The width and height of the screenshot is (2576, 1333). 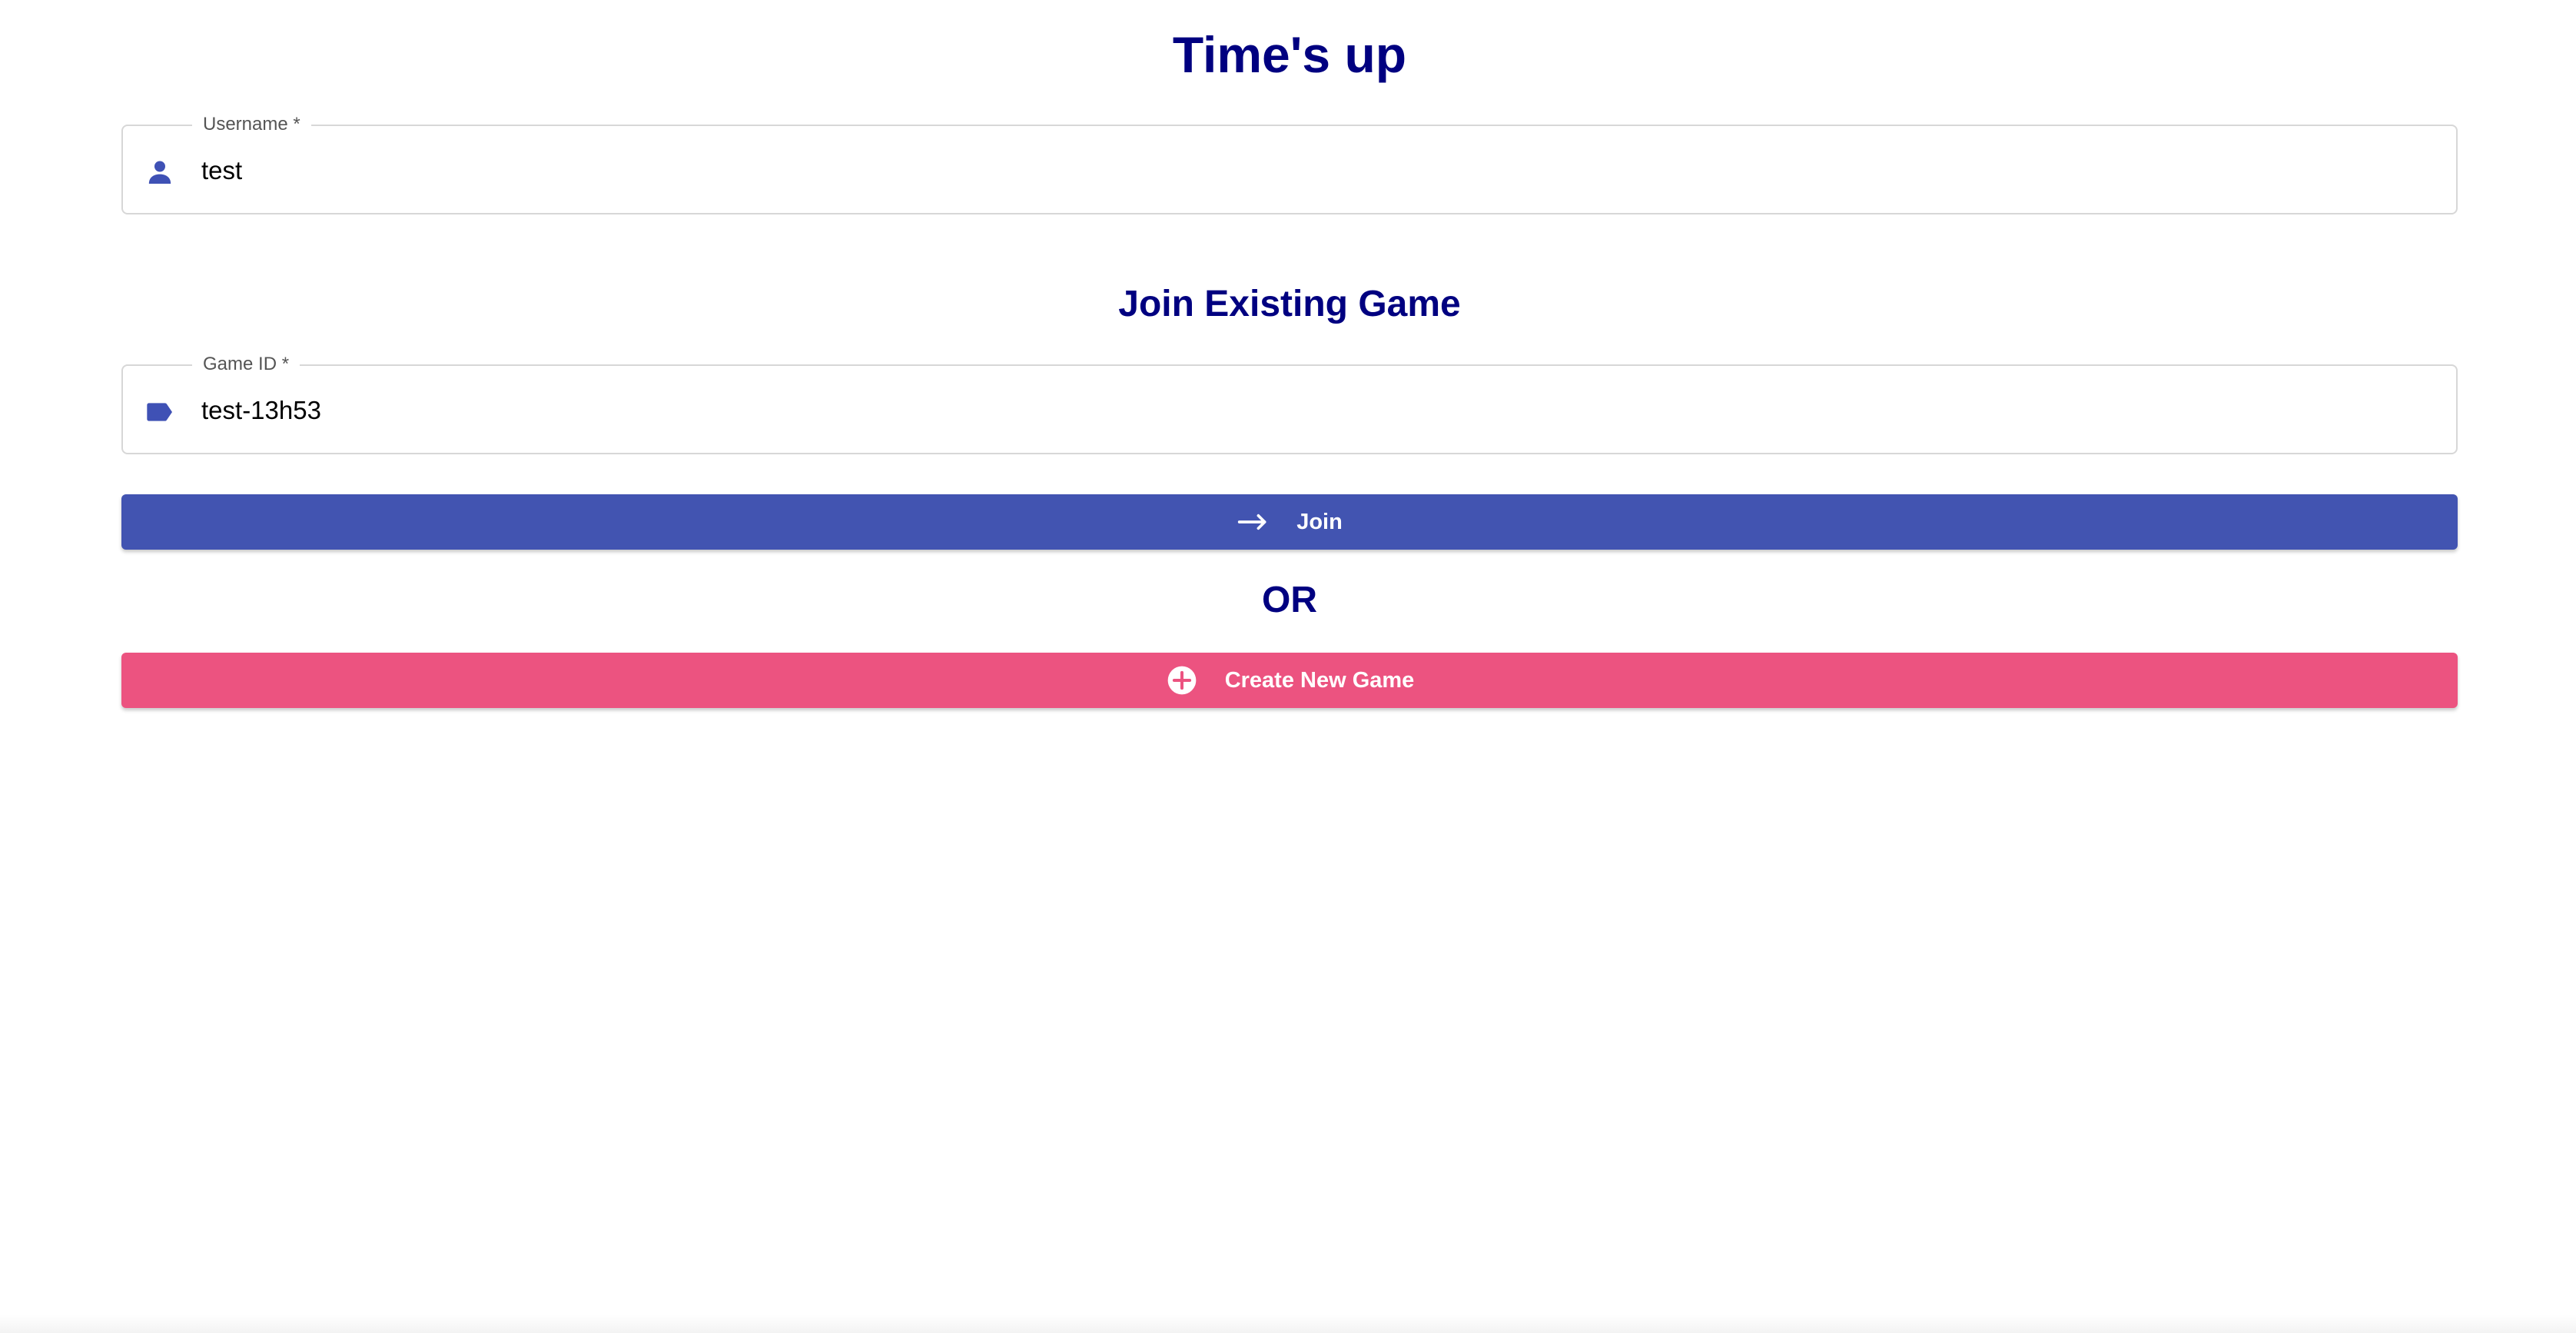 What do you see at coordinates (1289, 304) in the screenshot?
I see `join-section-title: Join Existing Game` at bounding box center [1289, 304].